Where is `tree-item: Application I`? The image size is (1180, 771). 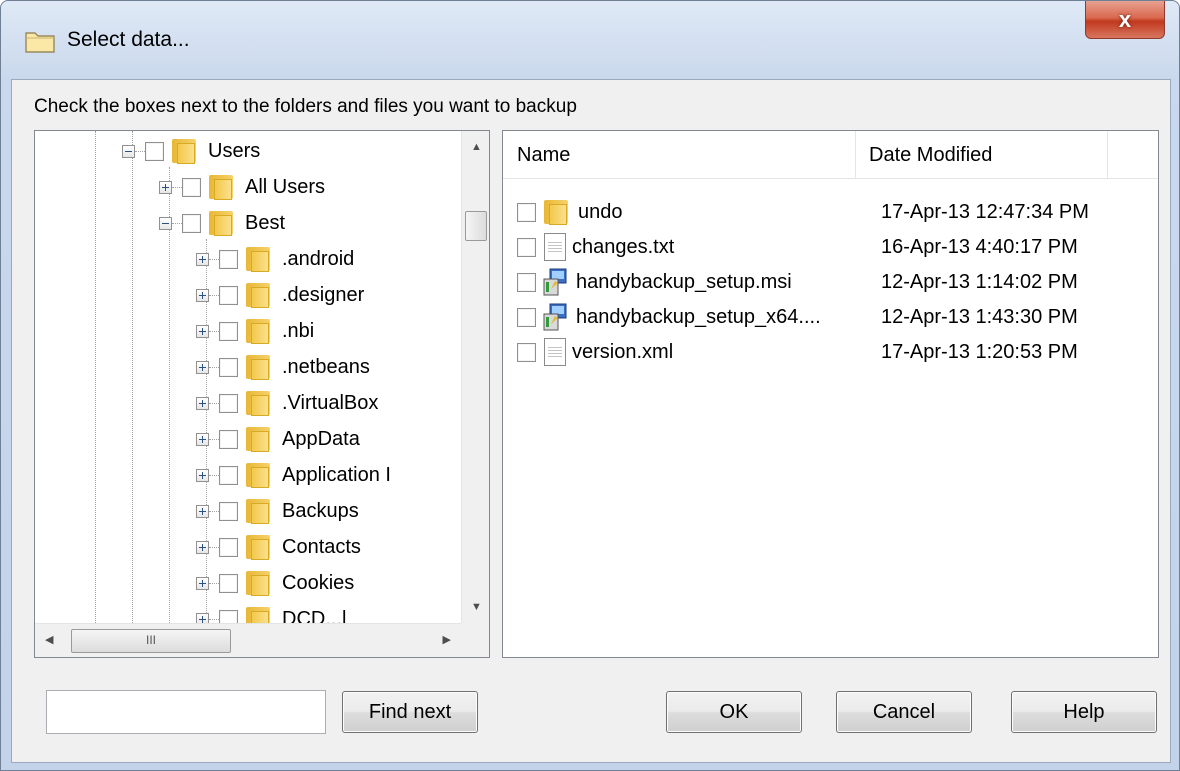 tree-item: Application I is located at coordinates (293, 475).